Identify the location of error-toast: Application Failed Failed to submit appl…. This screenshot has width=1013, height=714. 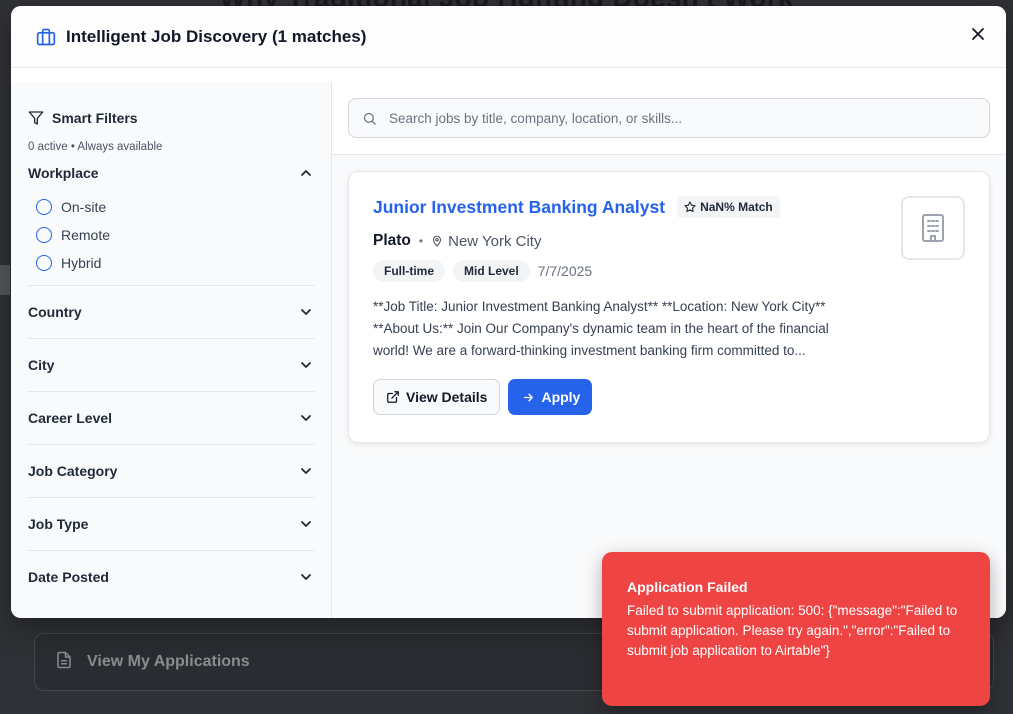
(796, 629).